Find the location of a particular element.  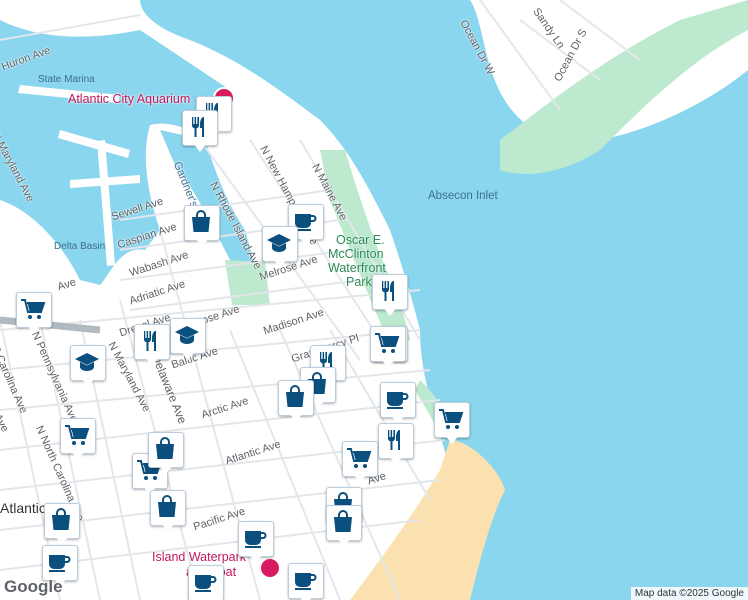

map-attribution: Map data ©2025 Google is located at coordinates (689, 593).